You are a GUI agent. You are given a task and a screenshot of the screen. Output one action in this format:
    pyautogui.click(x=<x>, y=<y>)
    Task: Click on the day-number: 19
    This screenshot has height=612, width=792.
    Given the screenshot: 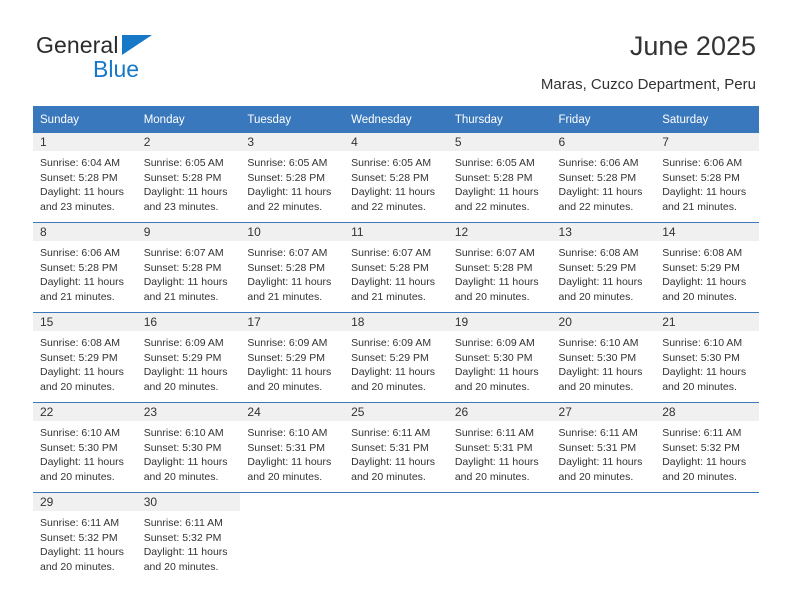 What is the action you would take?
    pyautogui.click(x=499, y=322)
    